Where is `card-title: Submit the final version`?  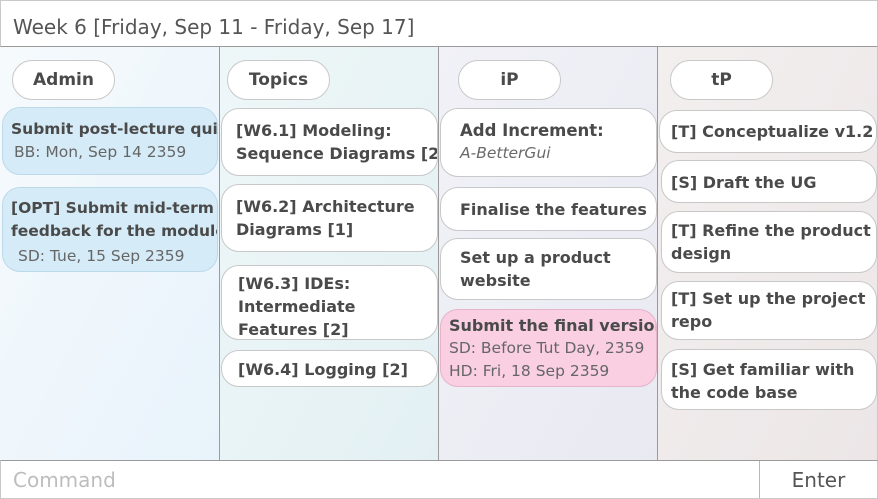
card-title: Submit the final version is located at coordinates (553, 325).